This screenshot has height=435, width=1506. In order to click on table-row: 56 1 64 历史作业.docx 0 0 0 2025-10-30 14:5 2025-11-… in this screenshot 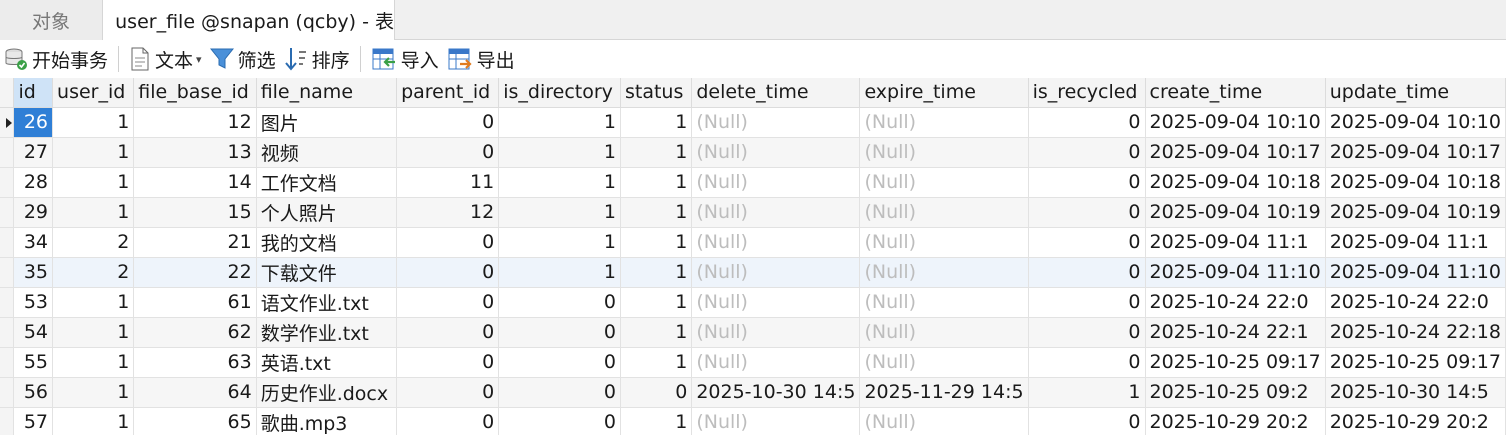, I will do `click(753, 392)`.